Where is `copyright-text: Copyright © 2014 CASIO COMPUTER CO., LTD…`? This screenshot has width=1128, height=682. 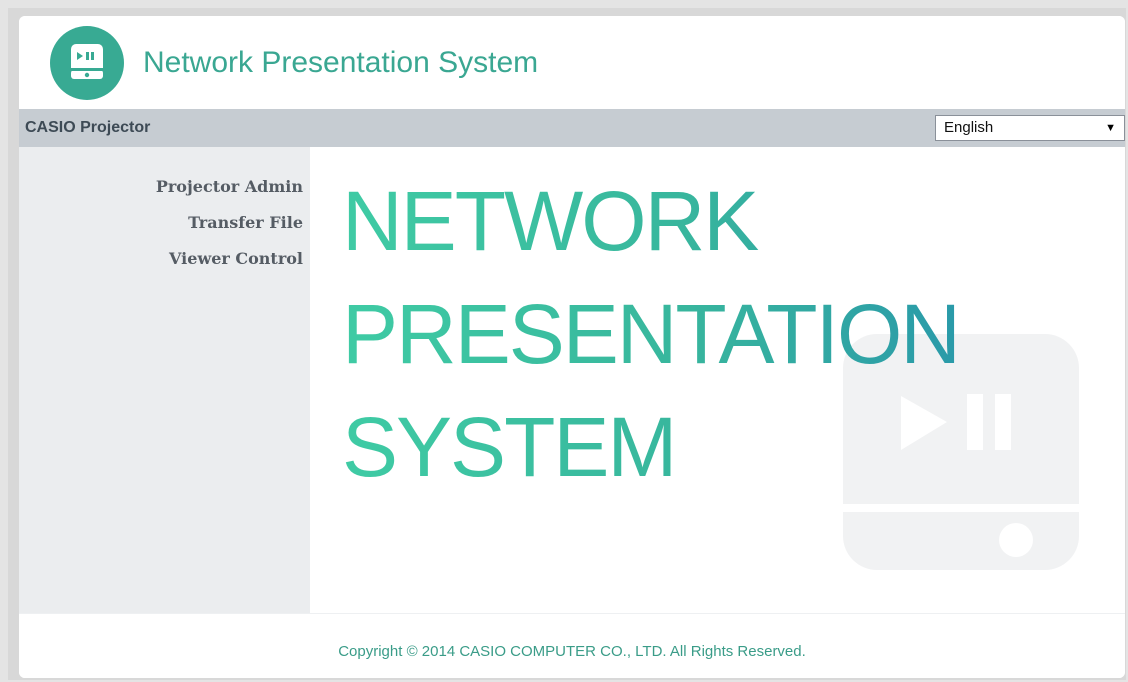 copyright-text: Copyright © 2014 CASIO COMPUTER CO., LTD… is located at coordinates (572, 651).